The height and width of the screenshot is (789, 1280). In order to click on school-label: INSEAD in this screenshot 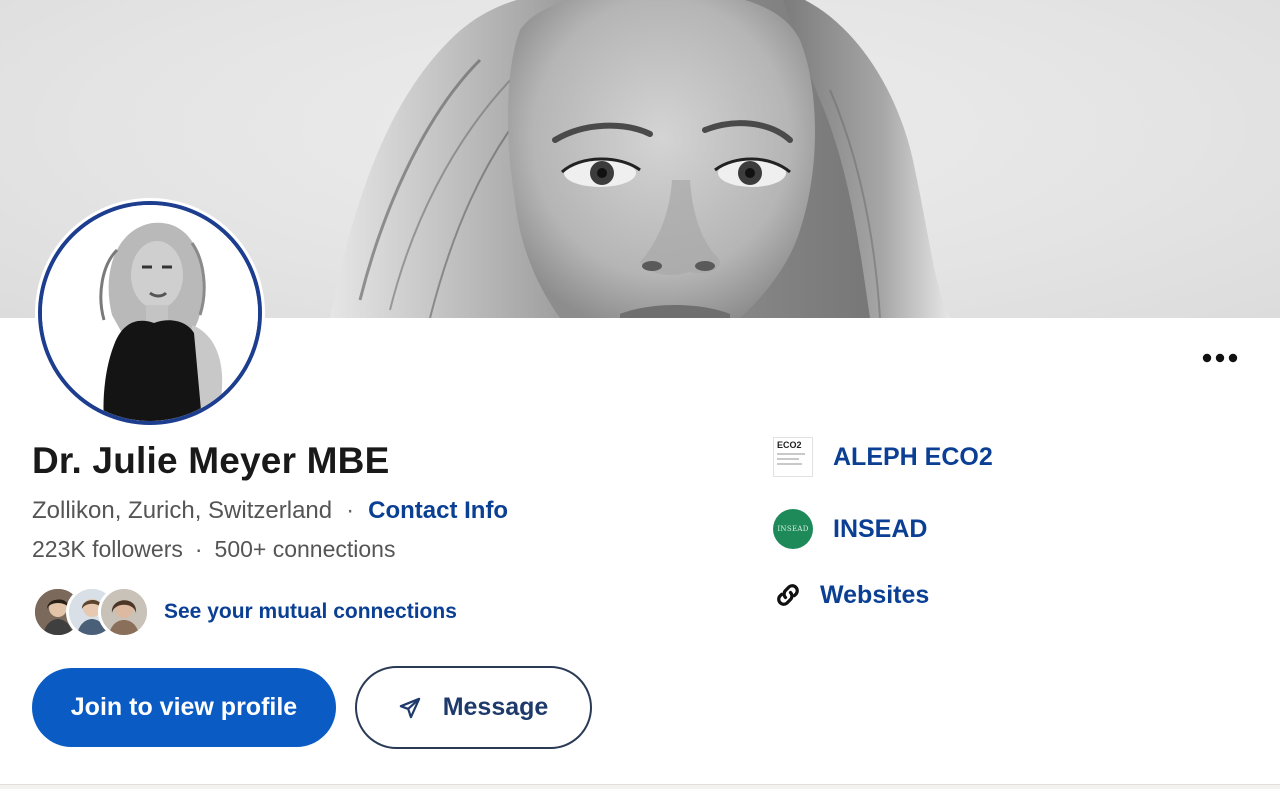, I will do `click(880, 528)`.